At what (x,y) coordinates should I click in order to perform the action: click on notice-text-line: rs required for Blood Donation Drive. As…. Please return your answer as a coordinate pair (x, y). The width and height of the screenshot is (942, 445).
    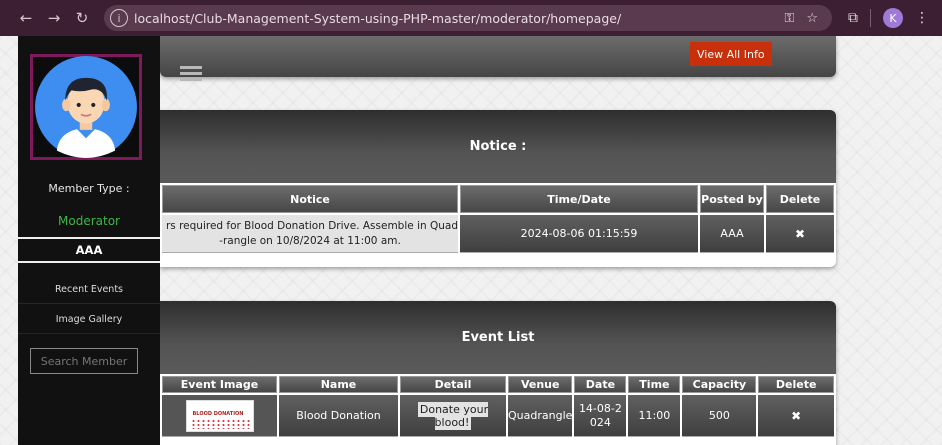
    Looking at the image, I should click on (311, 225).